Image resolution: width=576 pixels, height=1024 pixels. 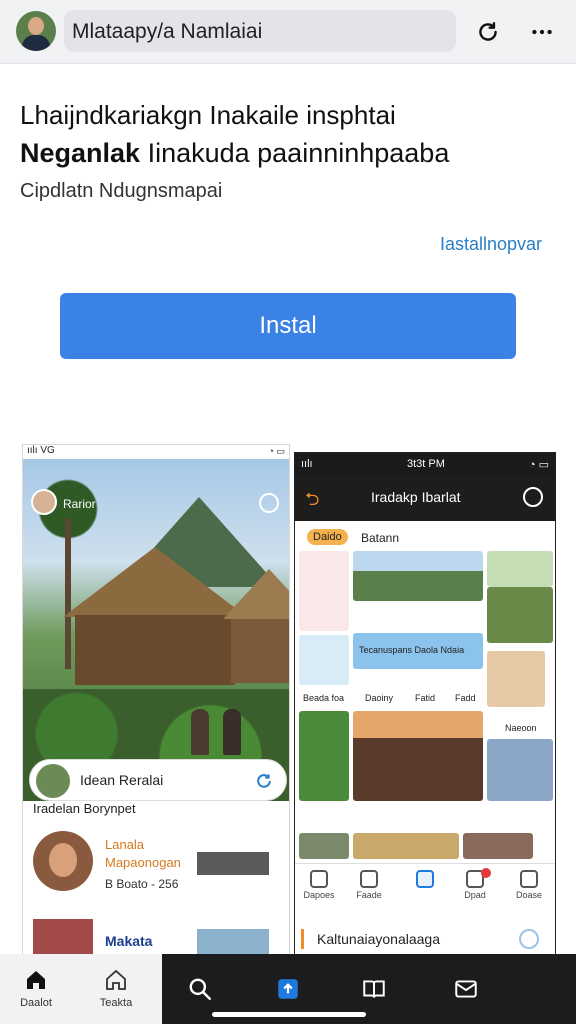 I want to click on mail-icon, so click(x=466, y=989).